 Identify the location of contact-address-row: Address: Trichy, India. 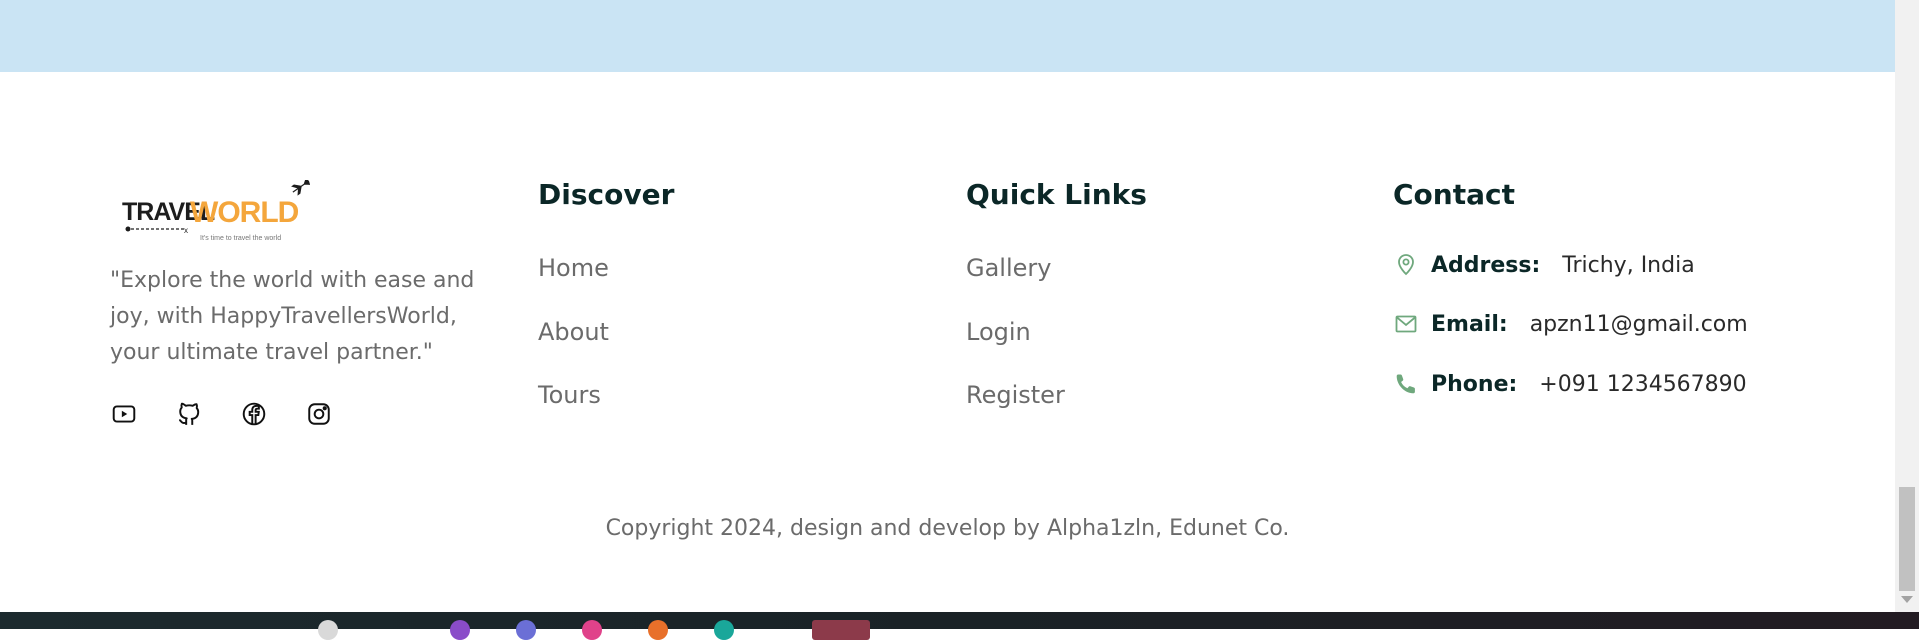
(1544, 265).